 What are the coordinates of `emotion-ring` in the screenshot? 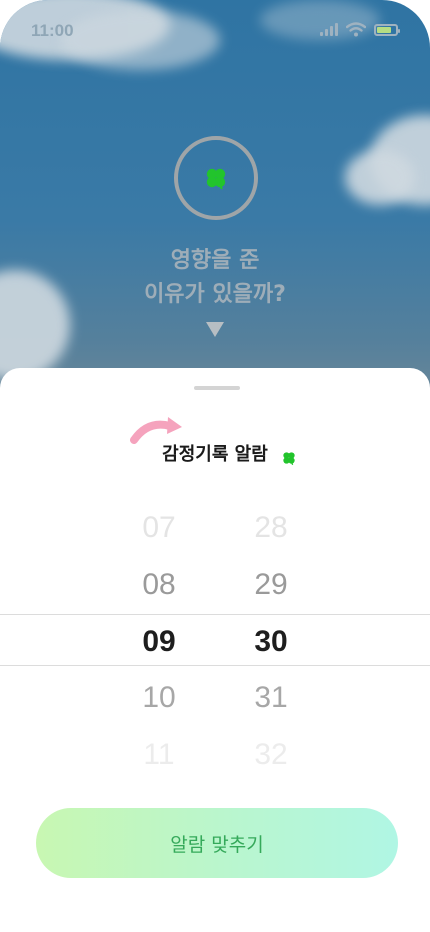 It's located at (216, 178).